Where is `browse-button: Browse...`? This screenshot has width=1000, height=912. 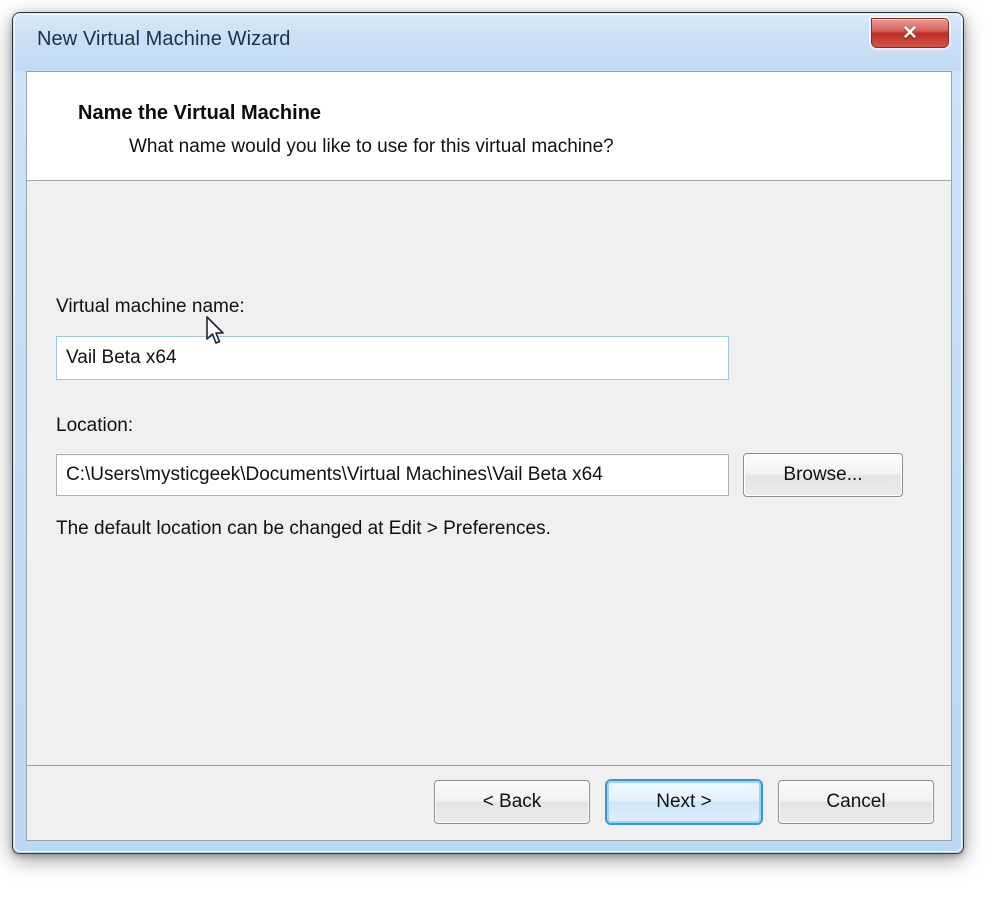 browse-button: Browse... is located at coordinates (823, 475).